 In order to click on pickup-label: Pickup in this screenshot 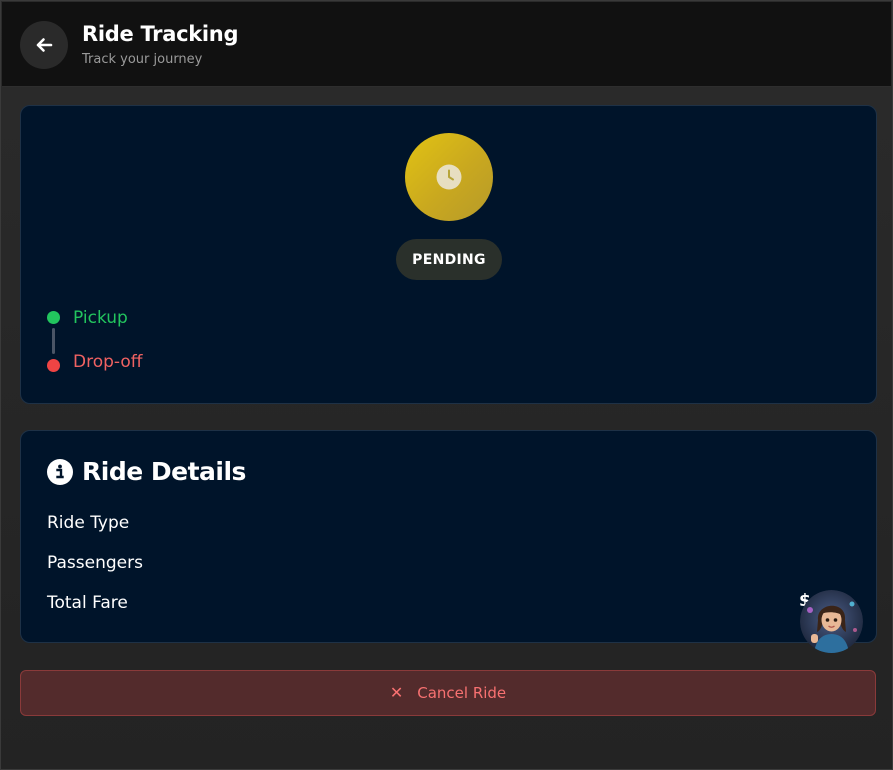, I will do `click(100, 318)`.